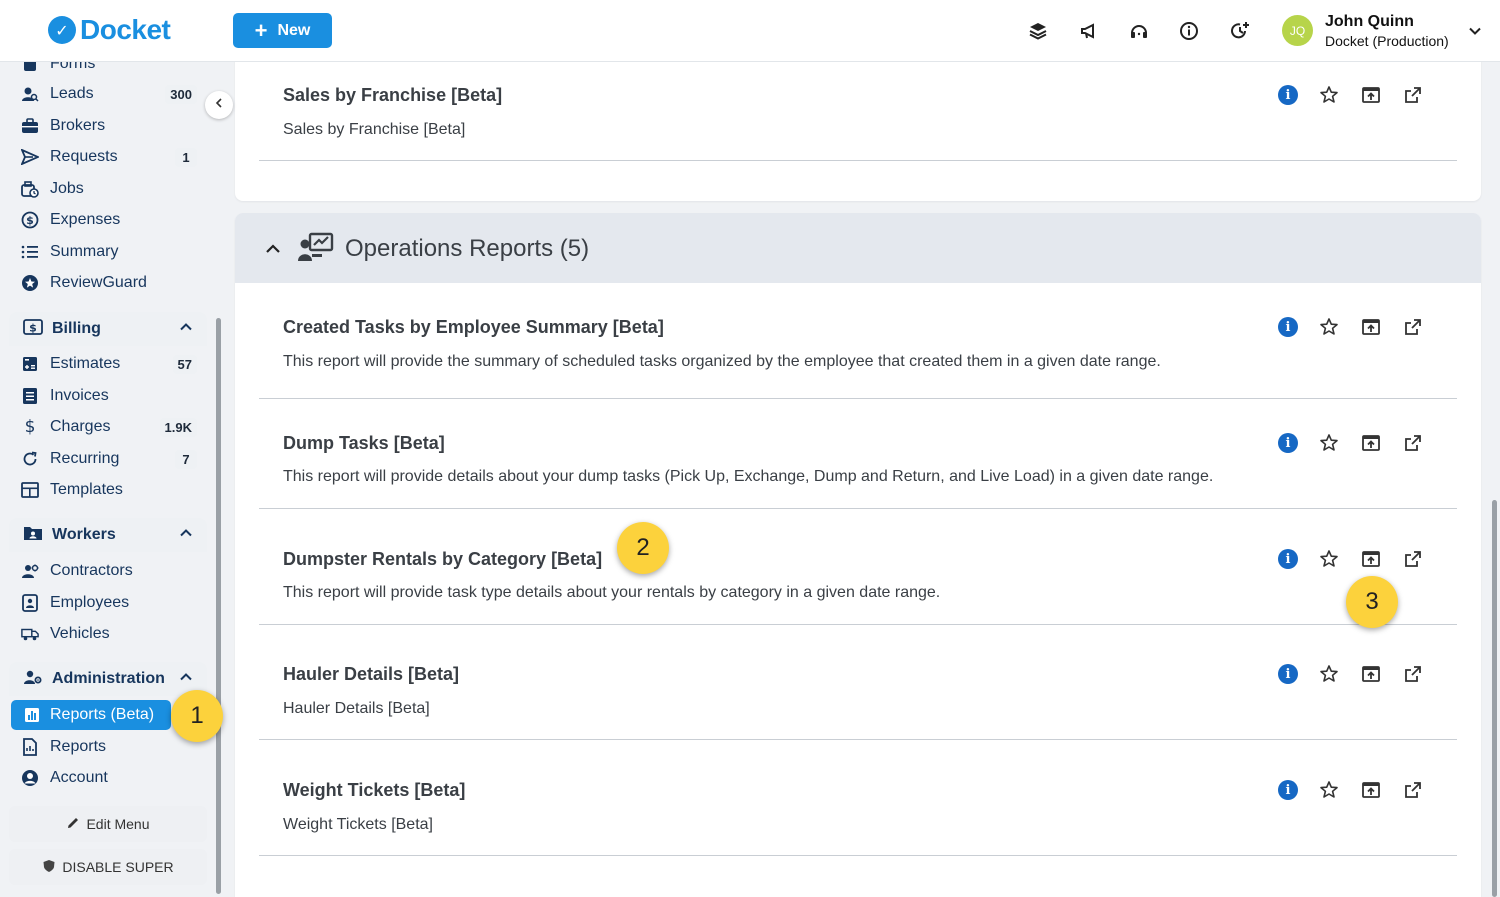  Describe the element at coordinates (108, 490) in the screenshot. I see `sidebar-item-templates: Templates` at that location.